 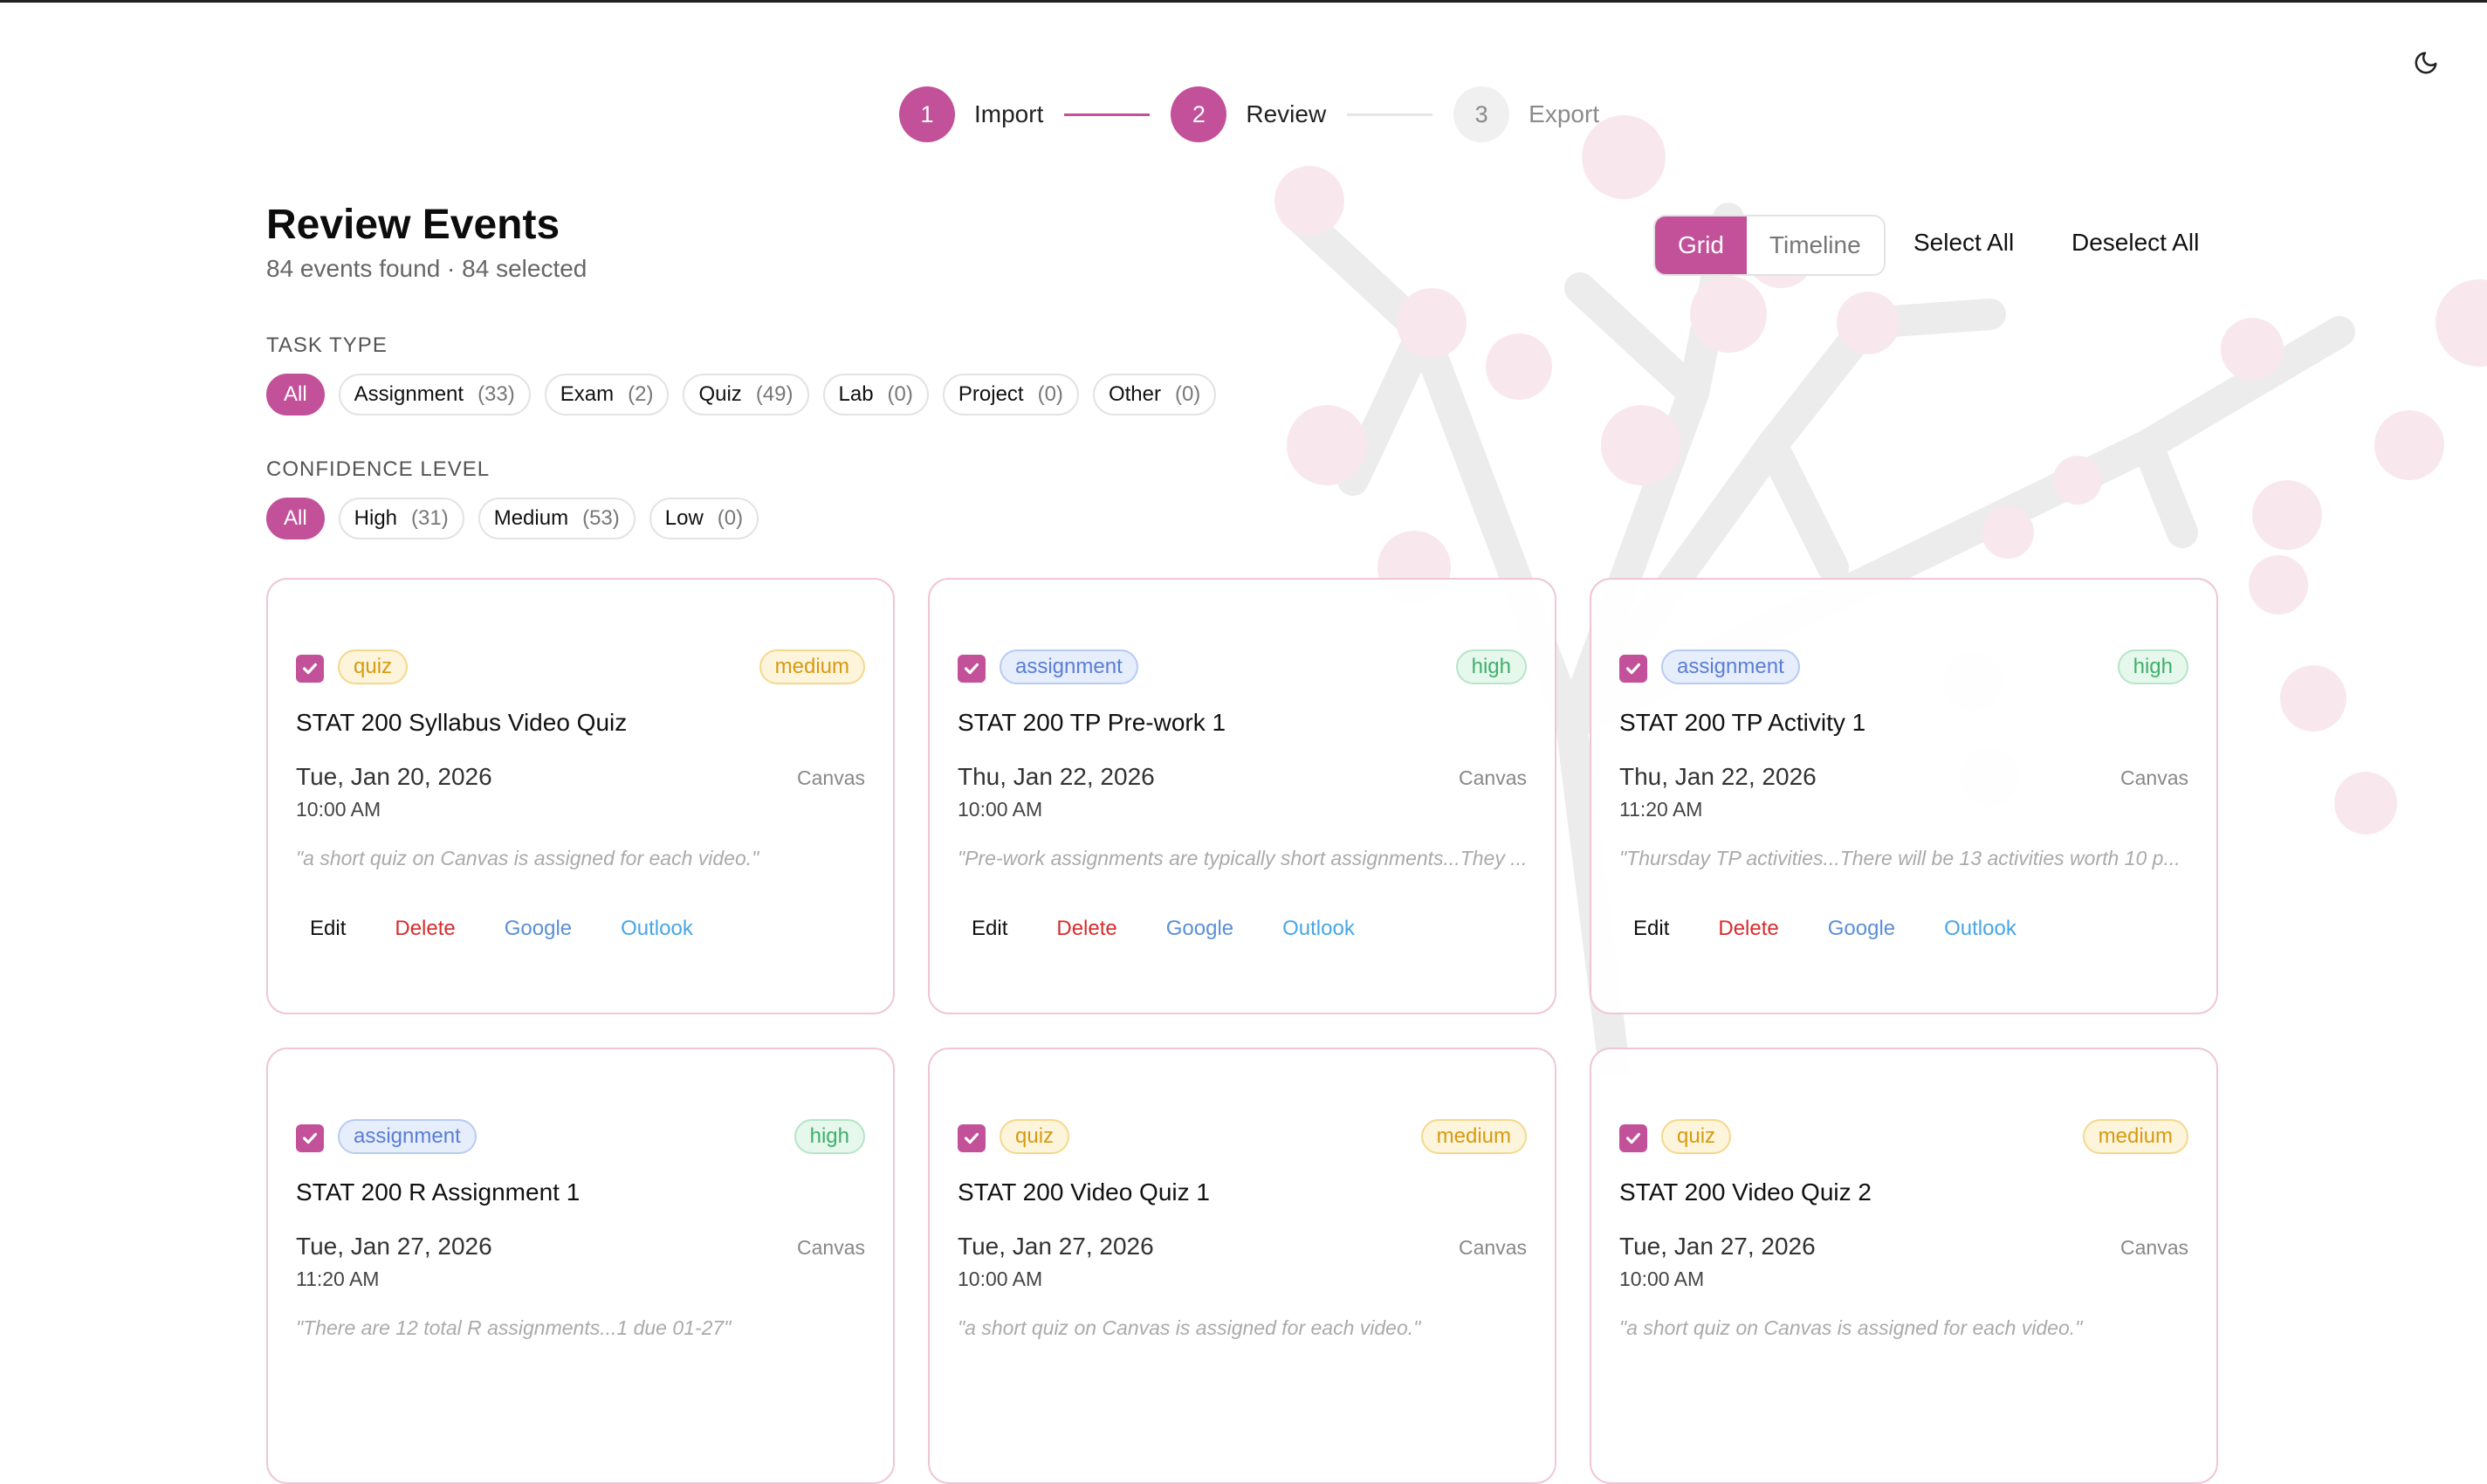 What do you see at coordinates (601, 518) in the screenshot?
I see `chip-count: (53)` at bounding box center [601, 518].